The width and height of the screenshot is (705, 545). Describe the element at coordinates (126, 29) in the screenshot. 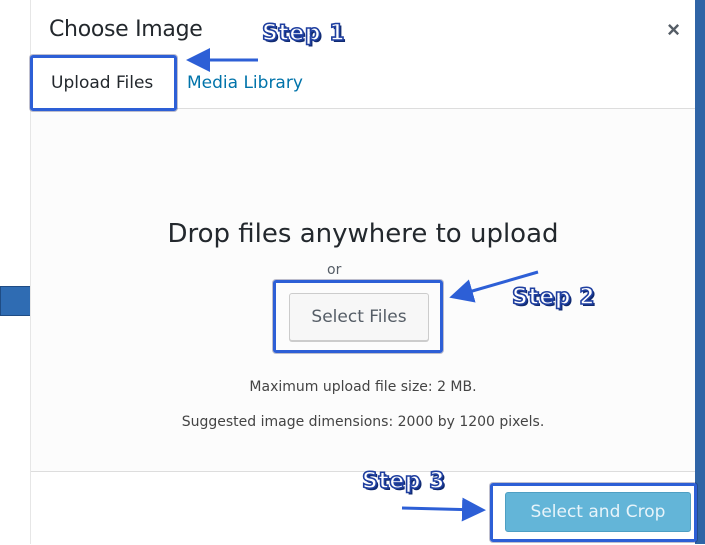

I see `modal-title: Choose Image` at that location.